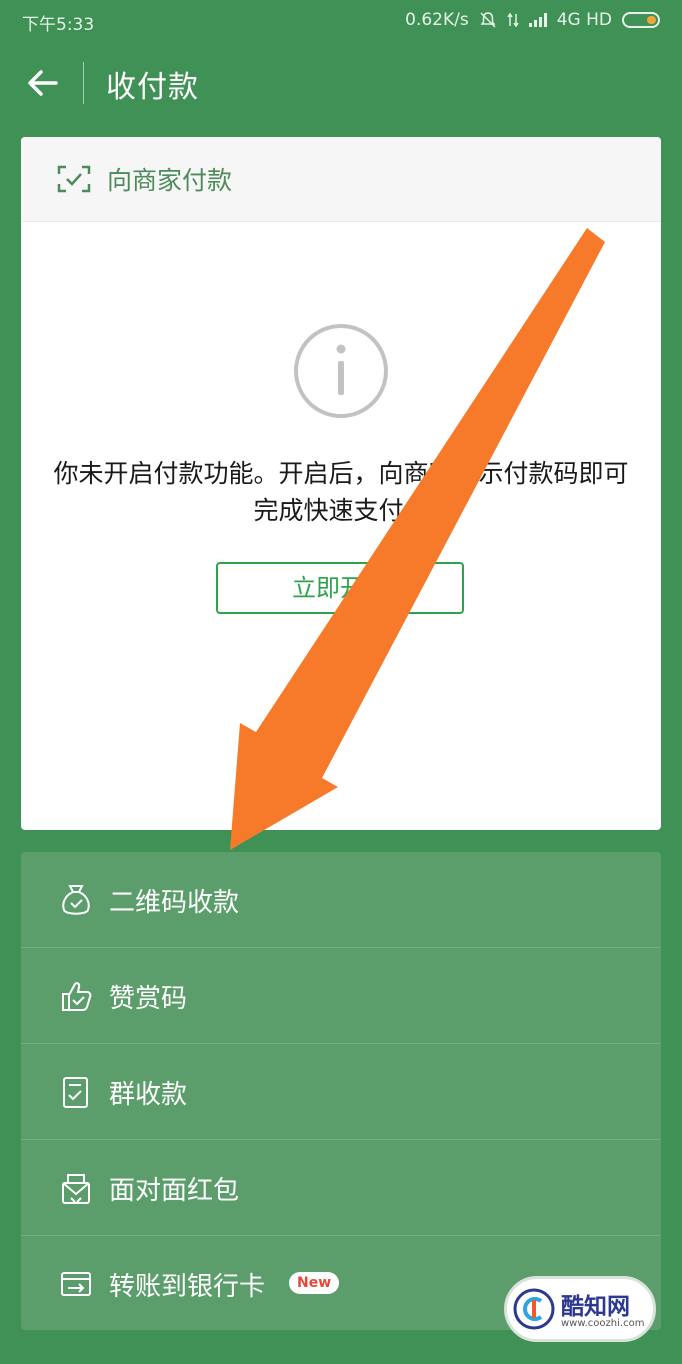  Describe the element at coordinates (75, 1092) in the screenshot. I see `group-collect-icon` at that location.